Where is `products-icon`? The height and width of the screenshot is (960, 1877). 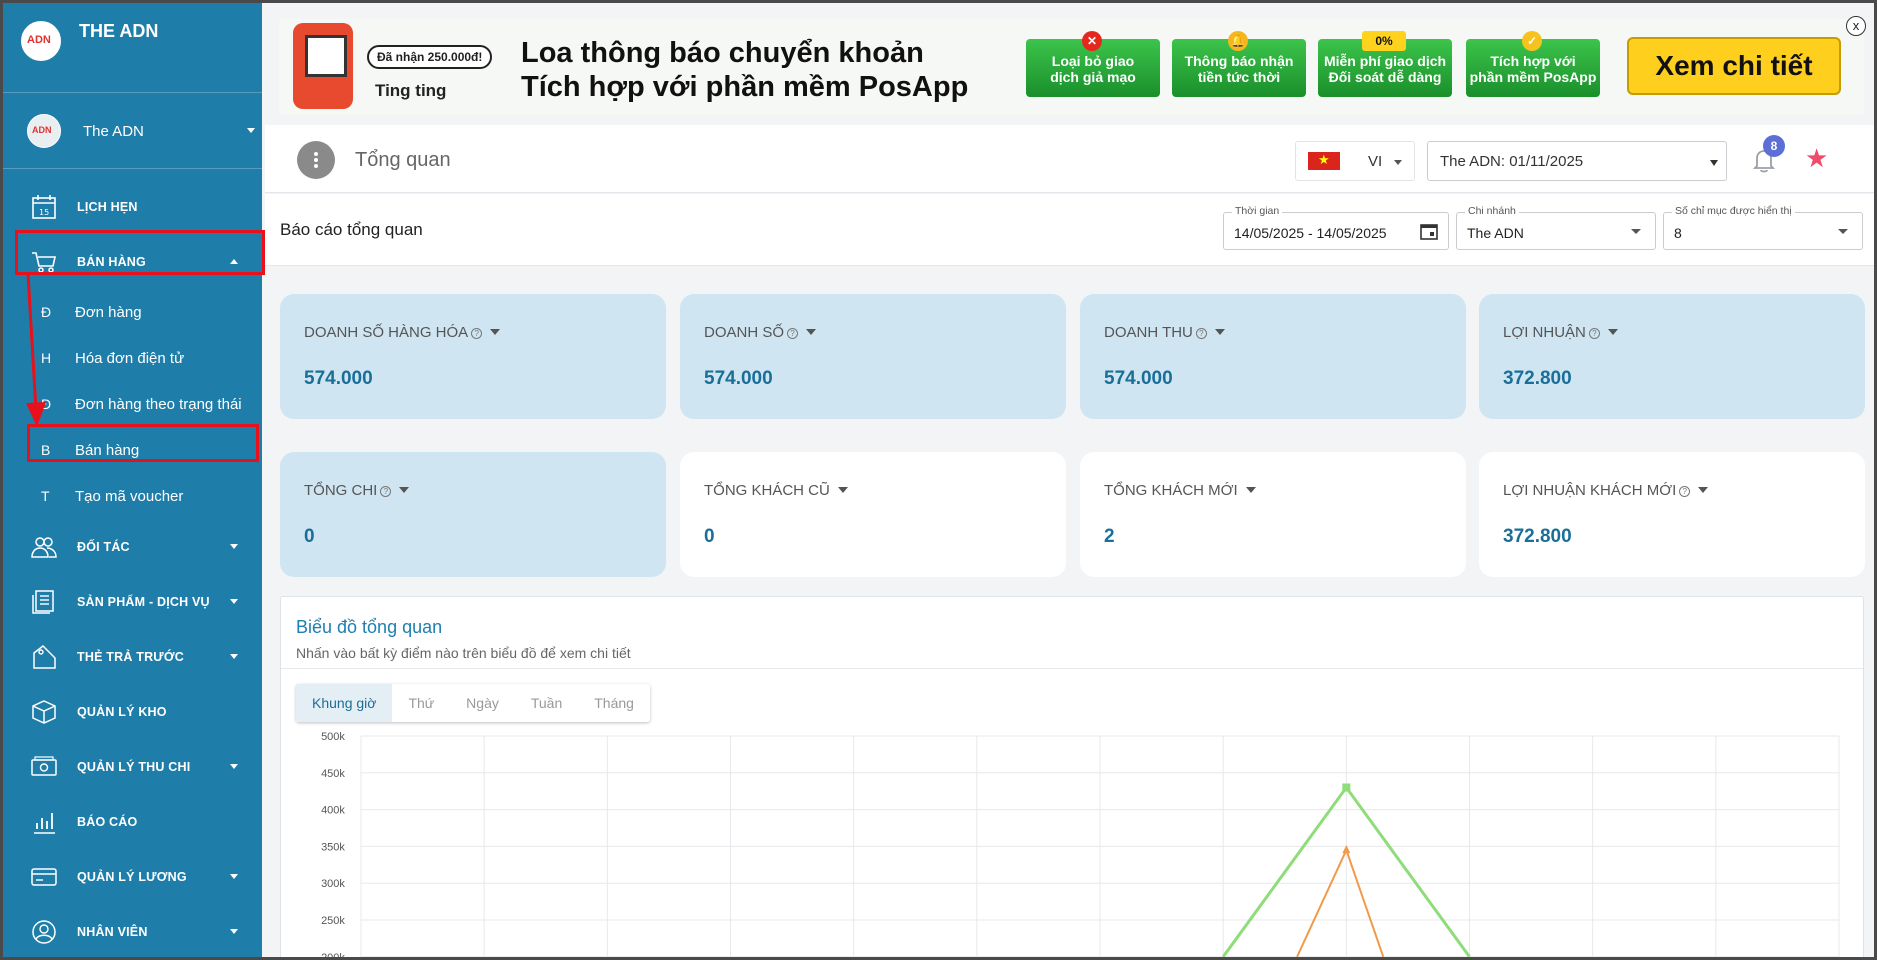 products-icon is located at coordinates (44, 602).